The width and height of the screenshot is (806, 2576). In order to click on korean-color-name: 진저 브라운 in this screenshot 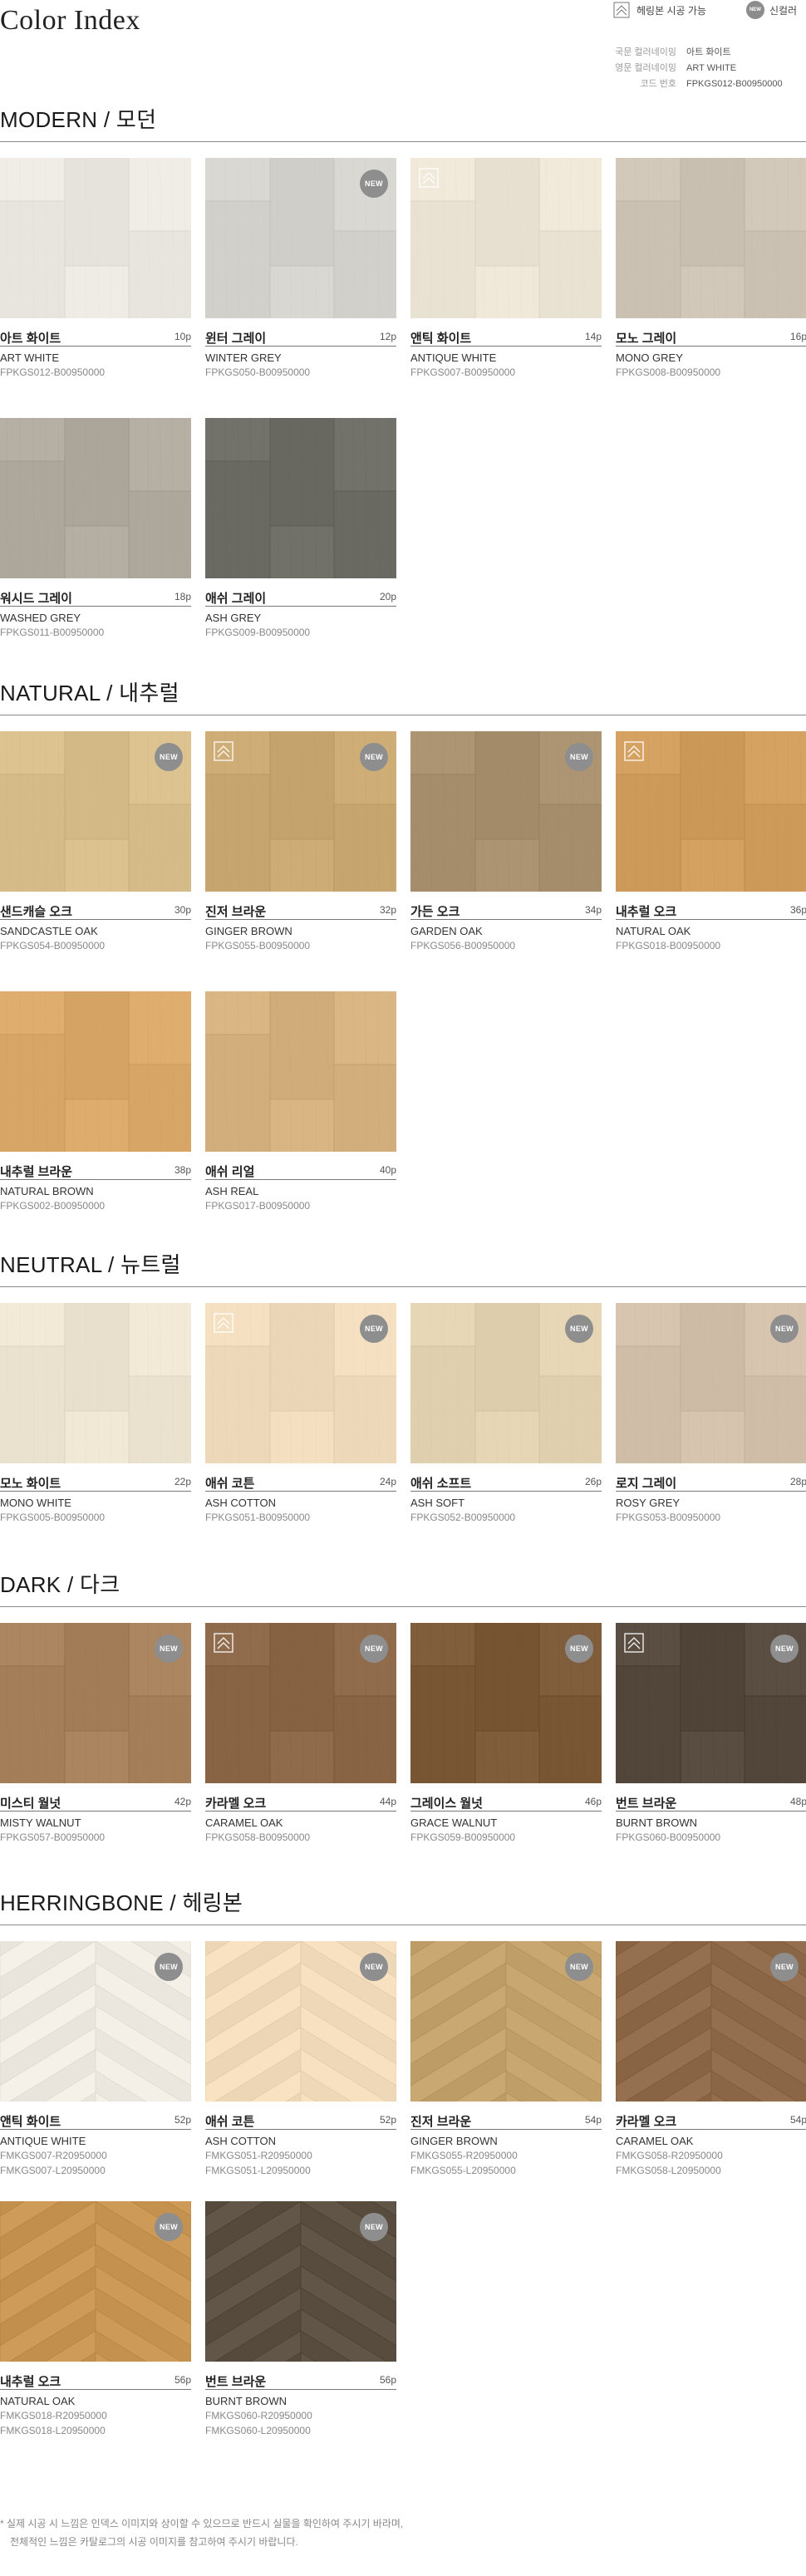, I will do `click(441, 2122)`.